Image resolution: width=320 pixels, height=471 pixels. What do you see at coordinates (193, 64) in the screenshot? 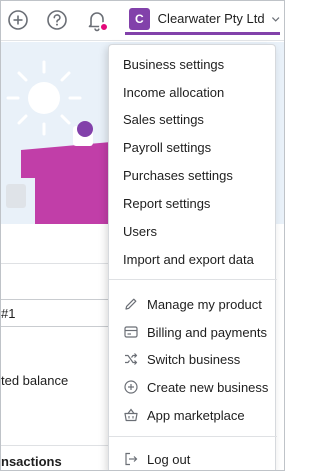
I see `menu-item-business-settings: Business settings` at bounding box center [193, 64].